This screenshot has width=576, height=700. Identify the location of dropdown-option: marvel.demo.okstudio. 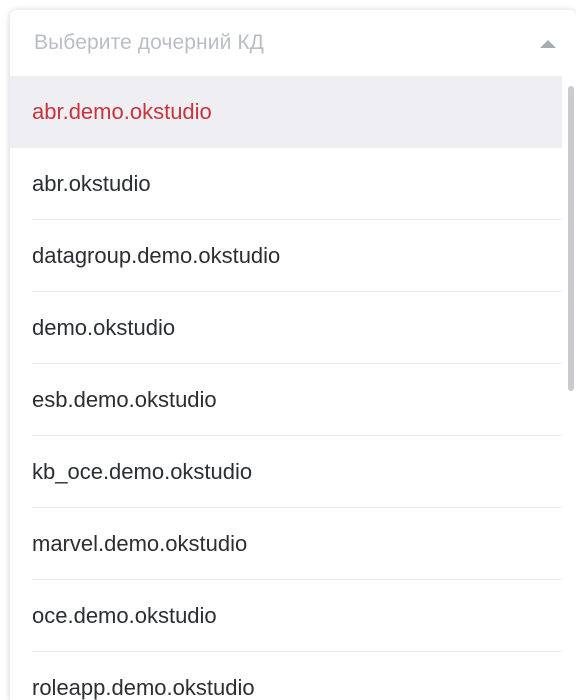
(286, 544).